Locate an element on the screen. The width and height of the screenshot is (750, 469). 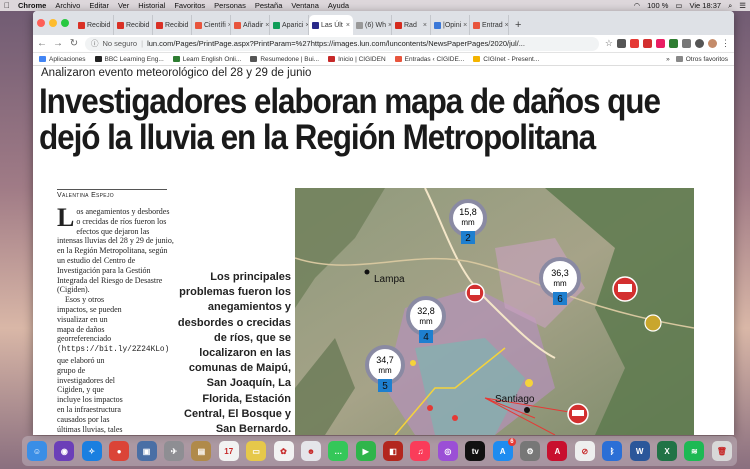
menu-ventana: Ventana is located at coordinates (305, 5).